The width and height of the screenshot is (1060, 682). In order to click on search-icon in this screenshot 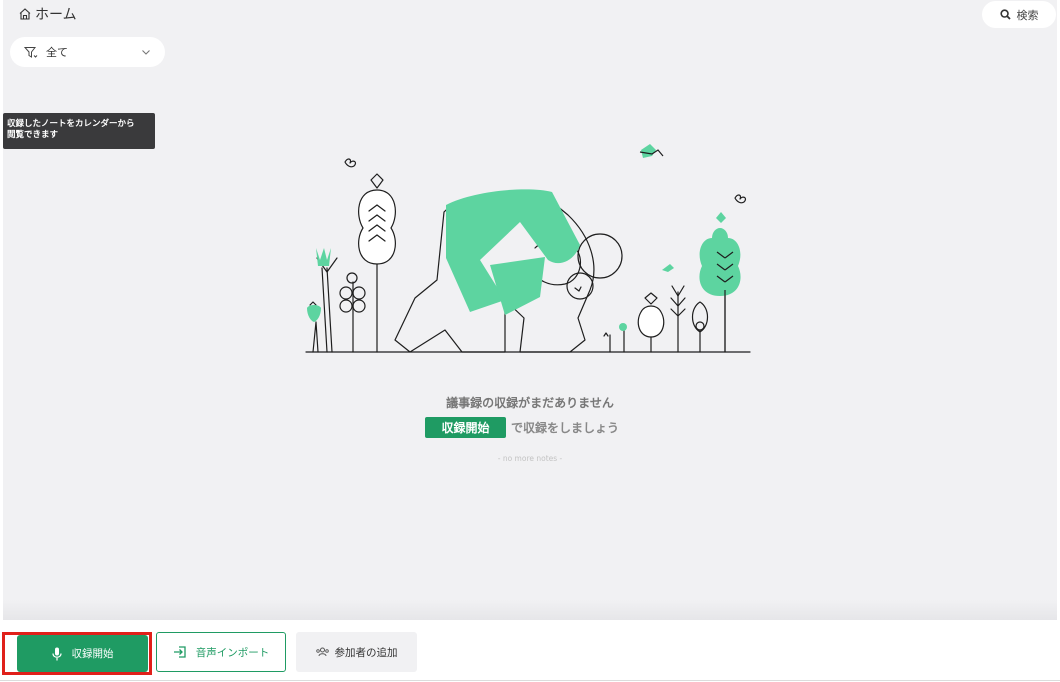, I will do `click(1005, 14)`.